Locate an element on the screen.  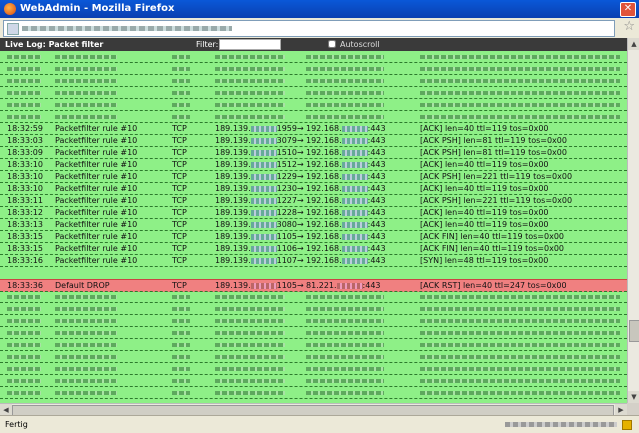
status-text: Fertig is located at coordinates (16, 424).